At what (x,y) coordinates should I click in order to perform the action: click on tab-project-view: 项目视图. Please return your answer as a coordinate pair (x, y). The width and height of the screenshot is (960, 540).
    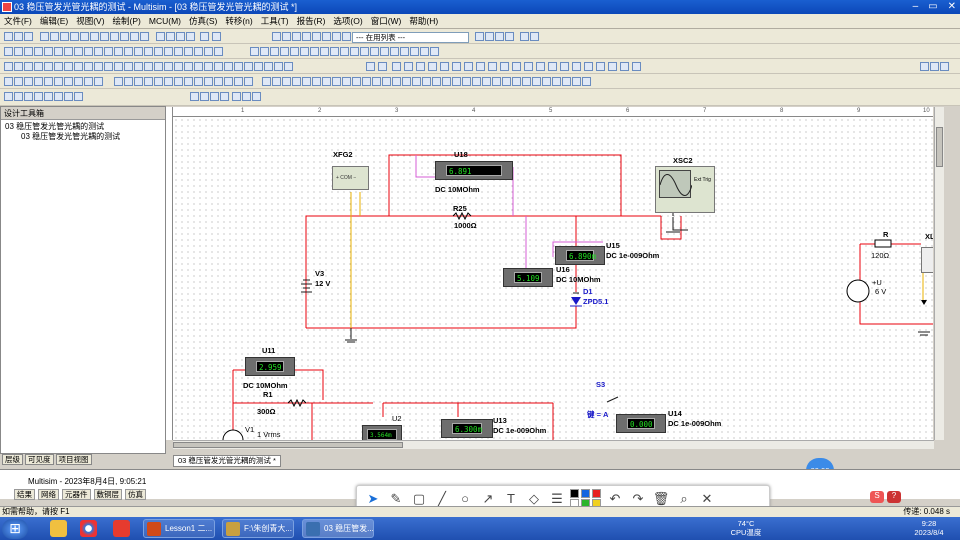
    Looking at the image, I should click on (73, 459).